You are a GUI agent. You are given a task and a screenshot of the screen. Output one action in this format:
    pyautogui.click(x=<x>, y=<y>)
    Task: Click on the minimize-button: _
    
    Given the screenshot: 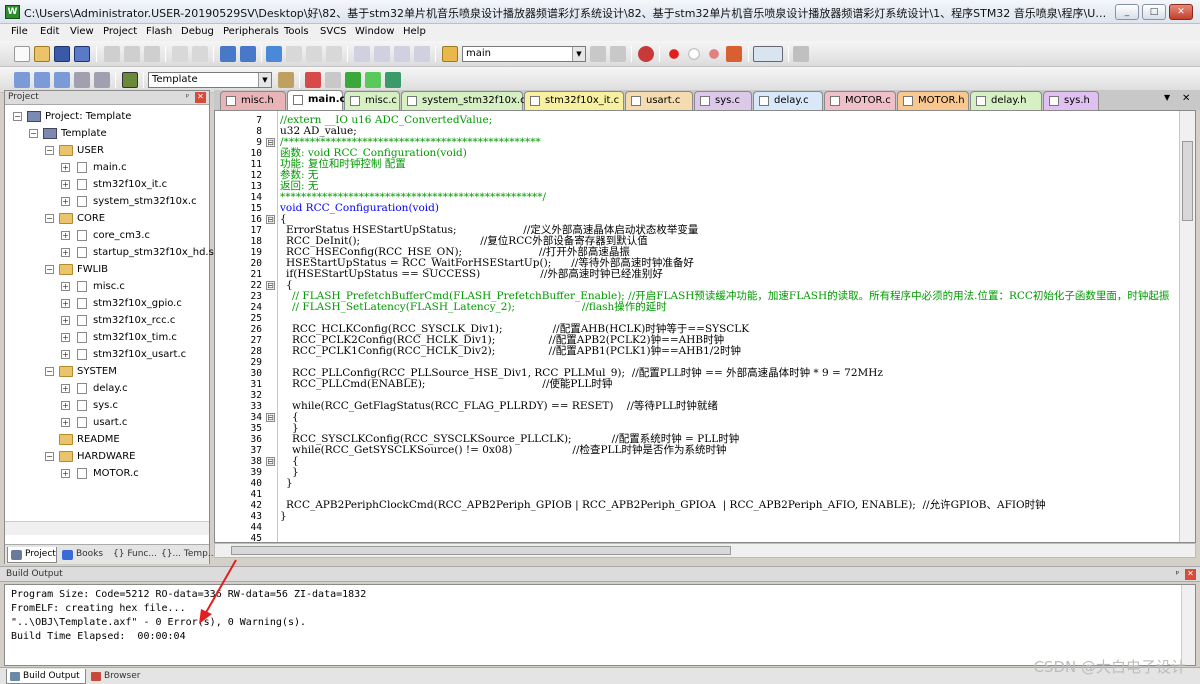 What is the action you would take?
    pyautogui.click(x=1127, y=12)
    